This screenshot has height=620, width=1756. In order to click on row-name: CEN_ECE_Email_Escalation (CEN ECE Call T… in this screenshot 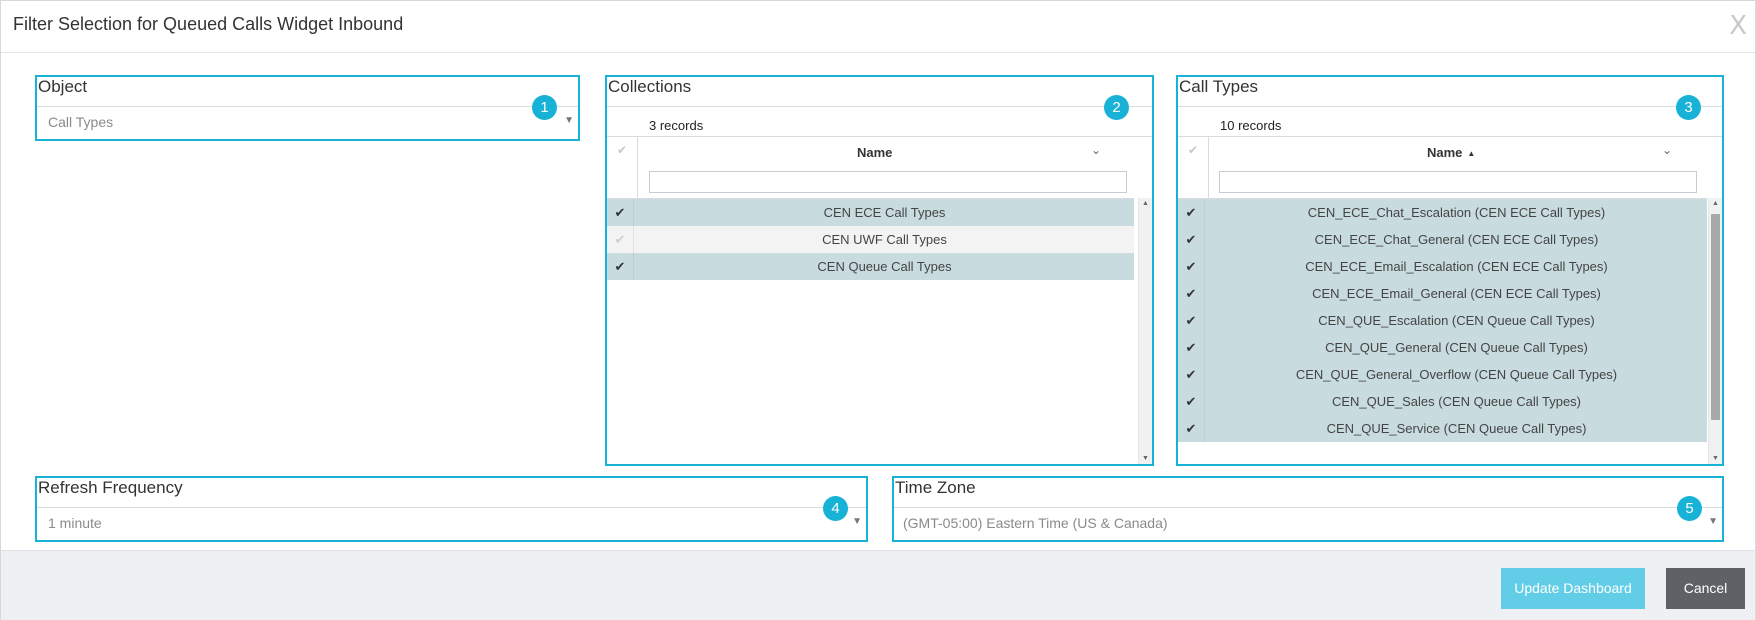, I will do `click(1456, 266)`.